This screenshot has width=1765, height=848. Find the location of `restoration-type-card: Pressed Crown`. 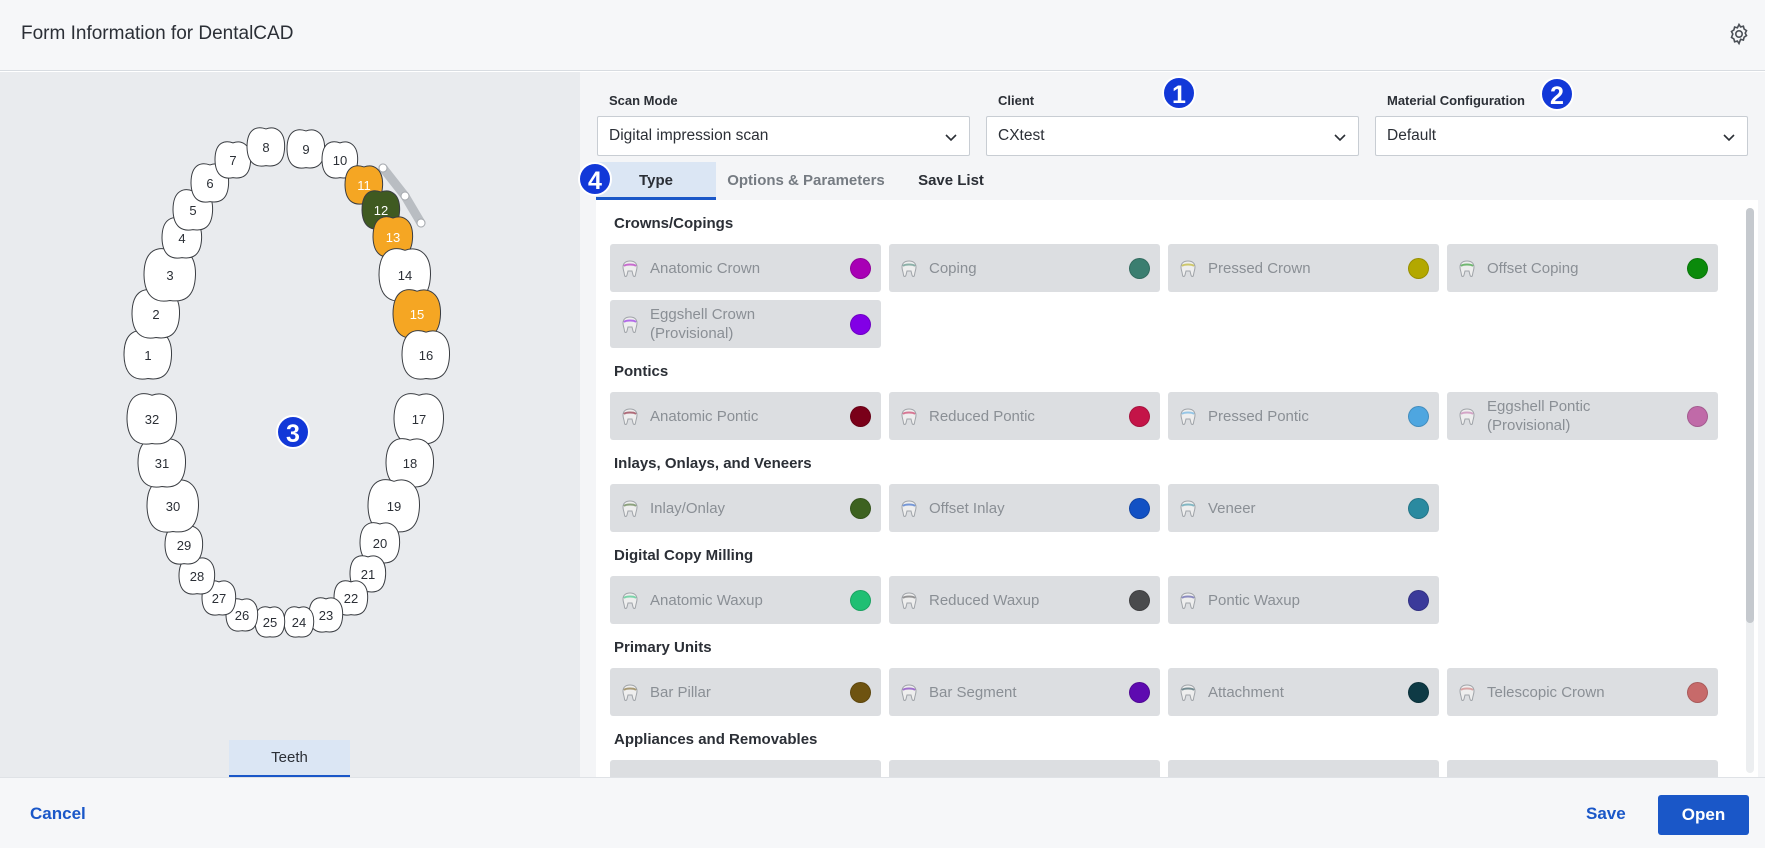

restoration-type-card: Pressed Crown is located at coordinates (1303, 268).